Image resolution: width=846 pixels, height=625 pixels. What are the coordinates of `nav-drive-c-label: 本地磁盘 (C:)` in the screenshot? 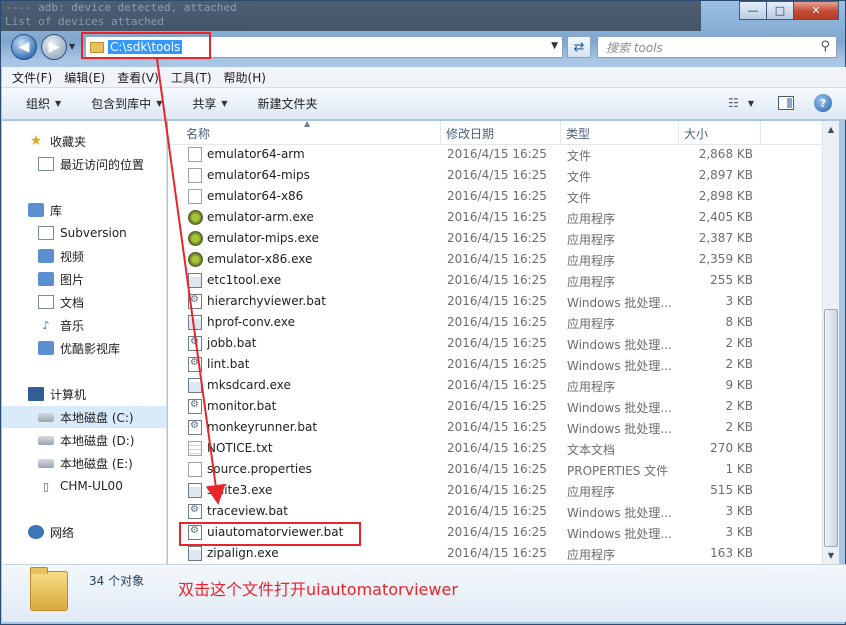 It's located at (97, 417).